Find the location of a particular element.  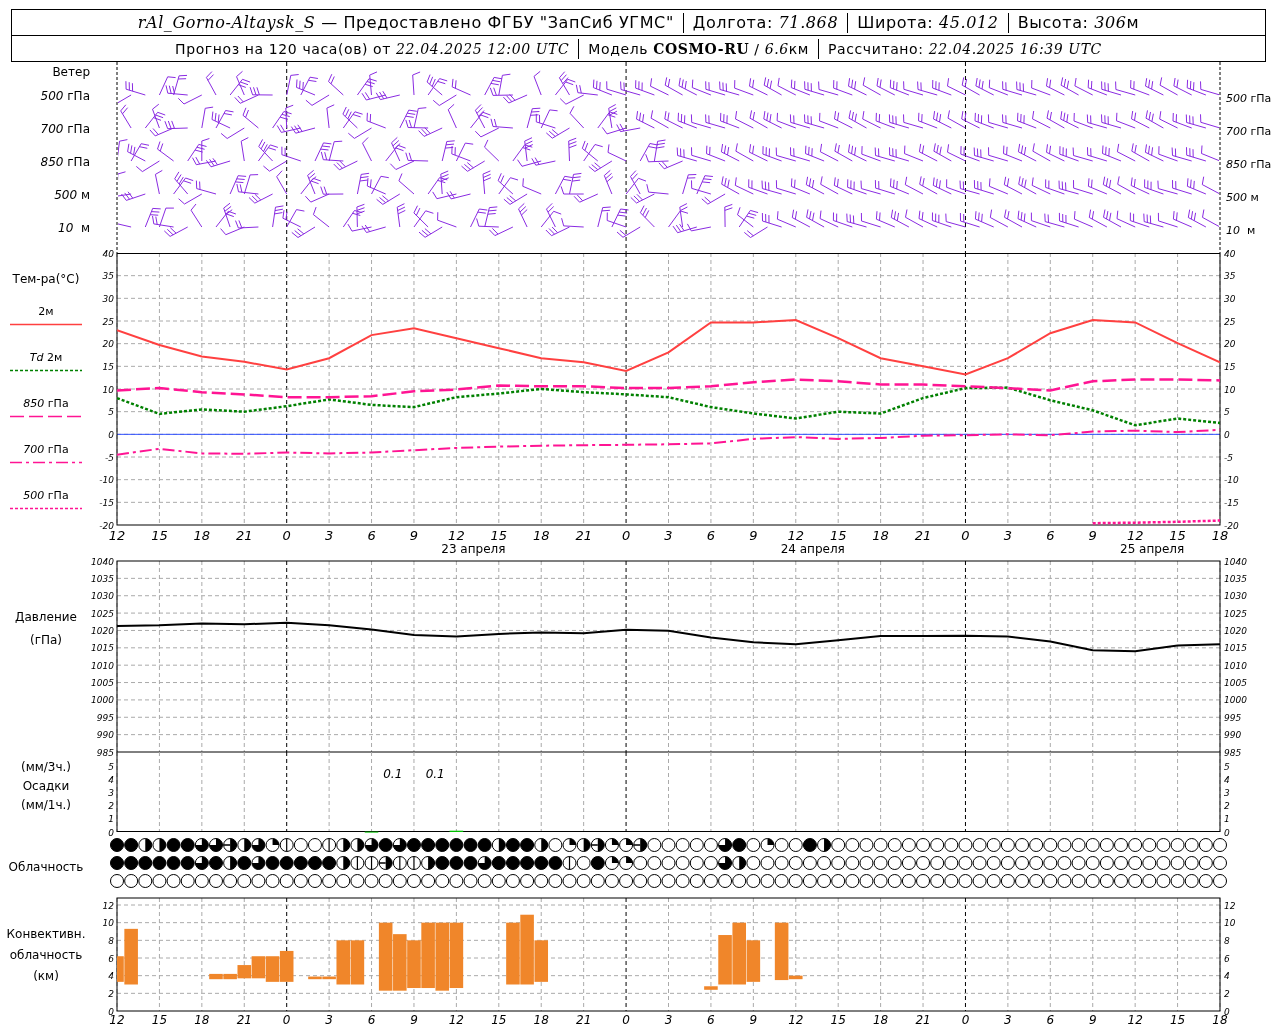

computed-date-text: Рассчитано: 22.04.2025 16:39 UTC is located at coordinates (964, 48).